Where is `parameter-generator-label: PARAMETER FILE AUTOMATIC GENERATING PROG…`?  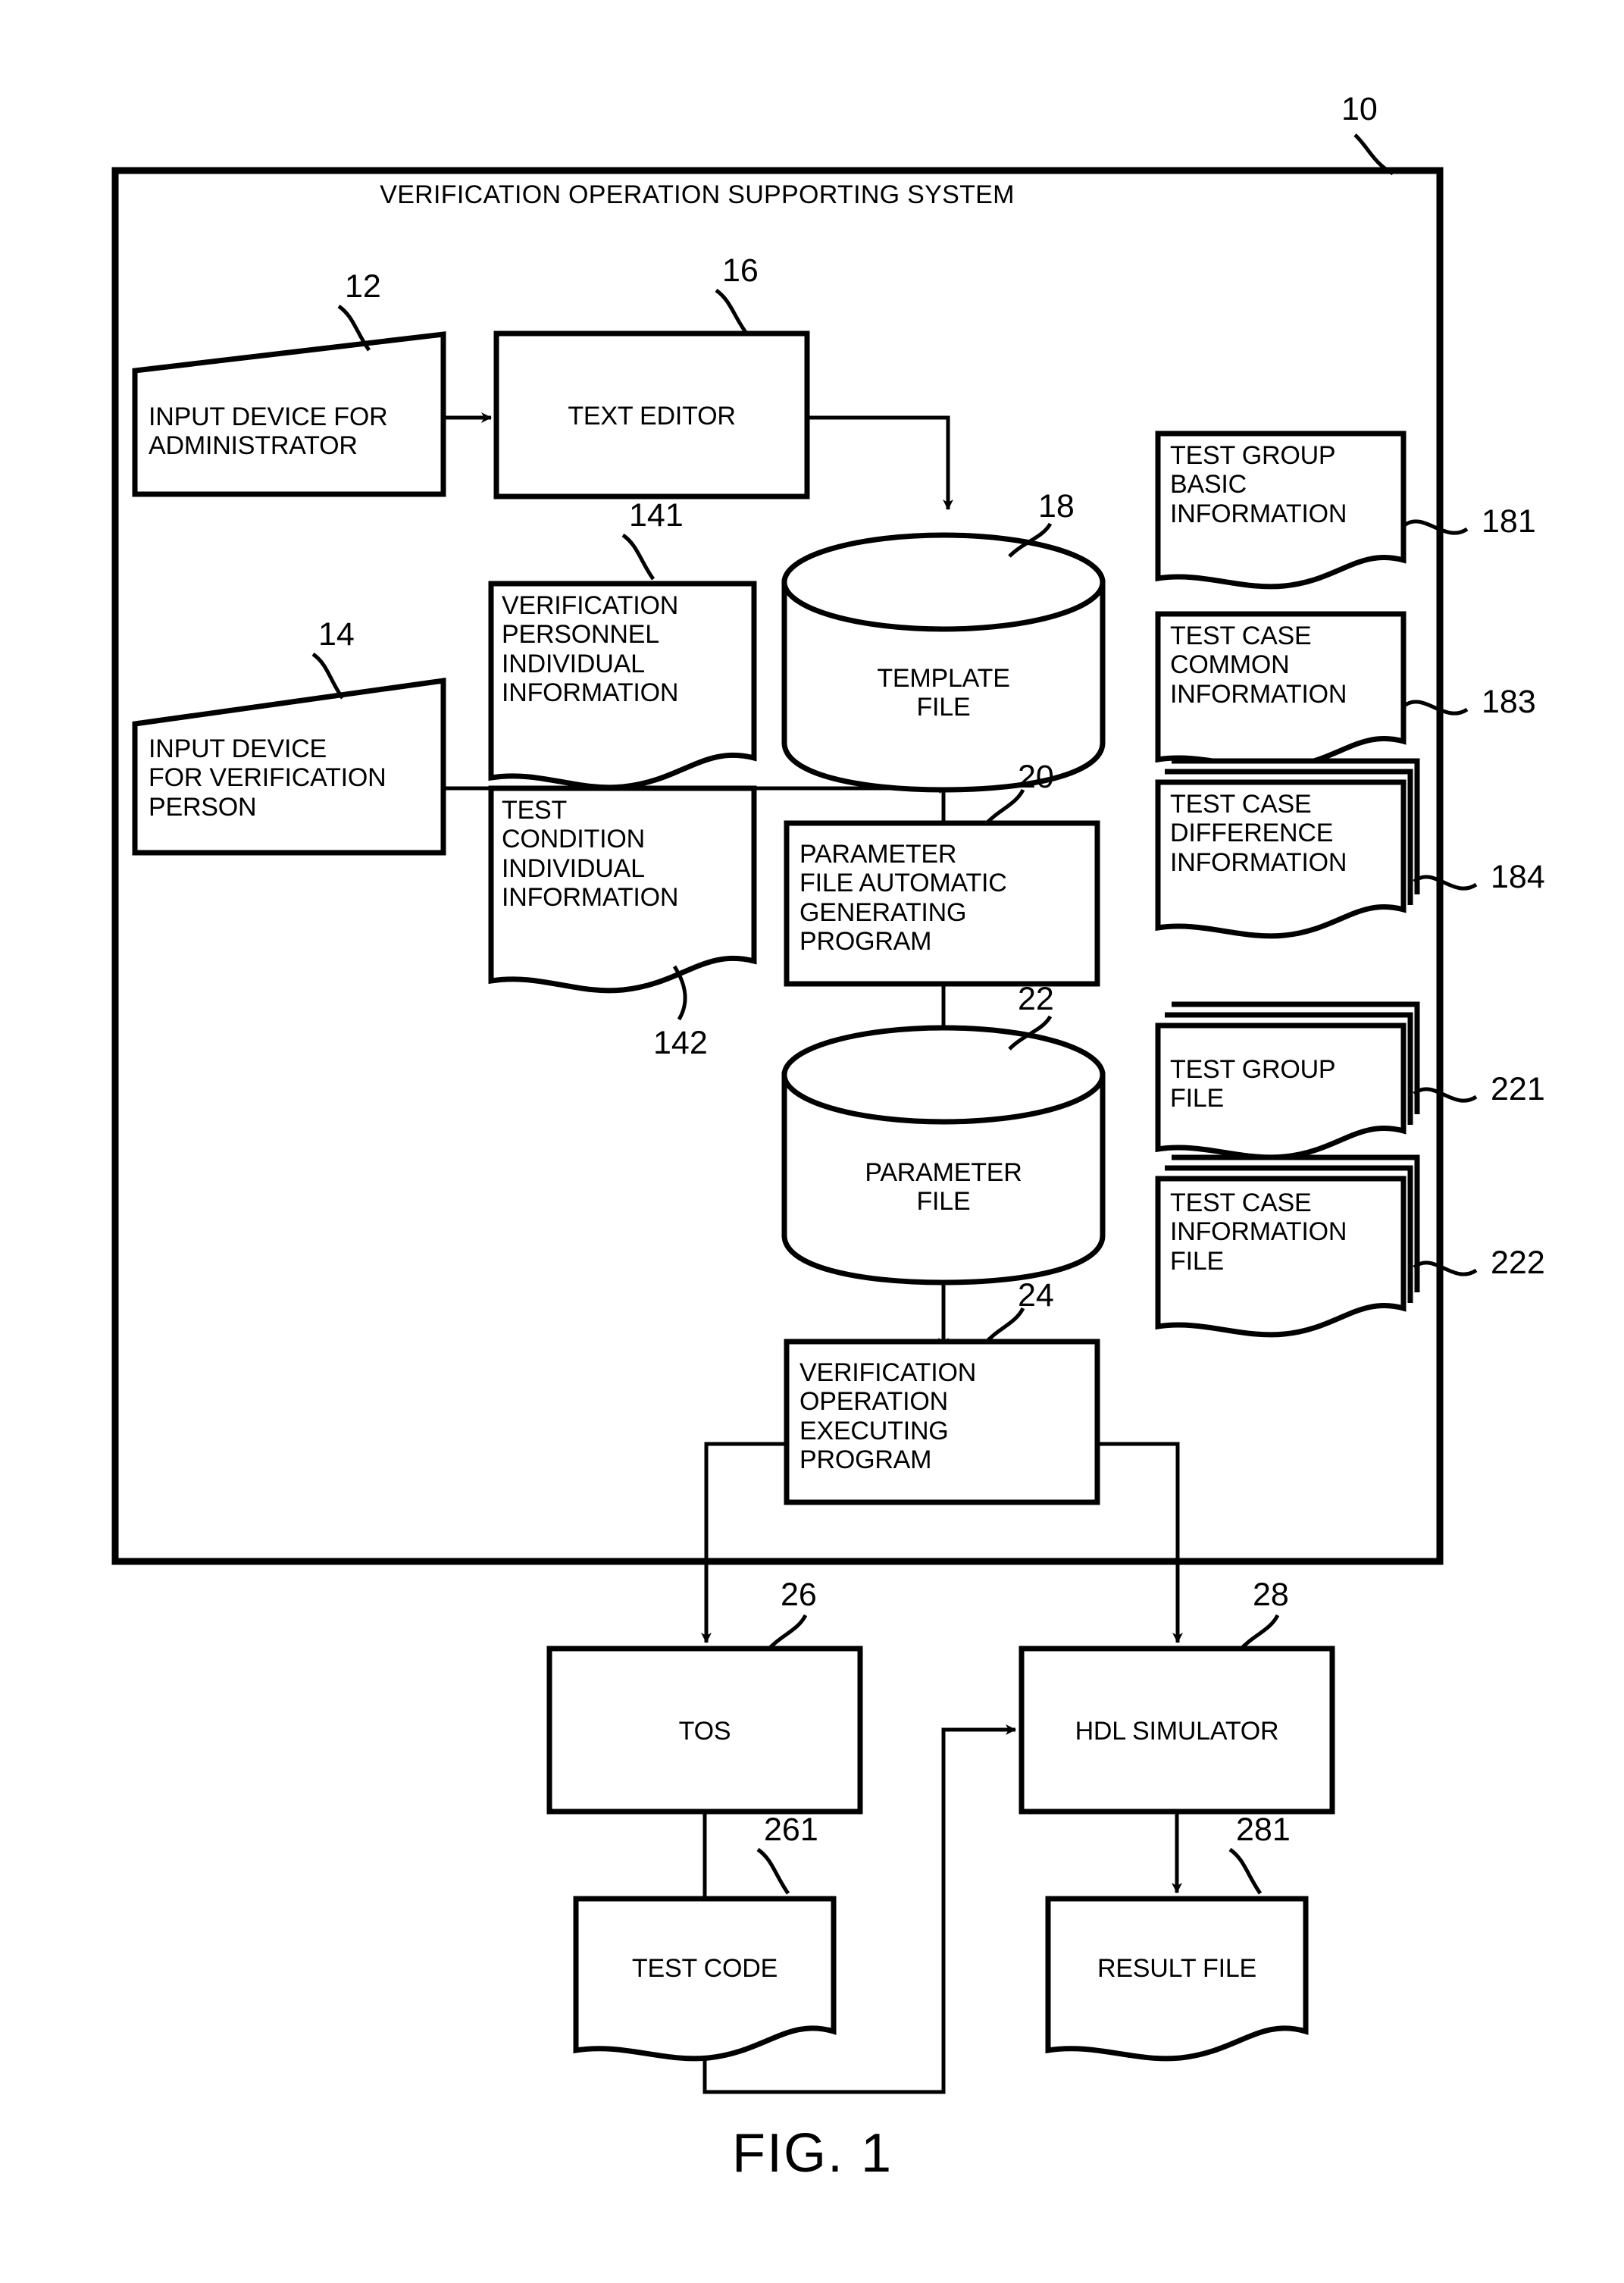
parameter-generator-label: PARAMETER FILE AUTOMATIC GENERATING PROG… is located at coordinates (903, 898).